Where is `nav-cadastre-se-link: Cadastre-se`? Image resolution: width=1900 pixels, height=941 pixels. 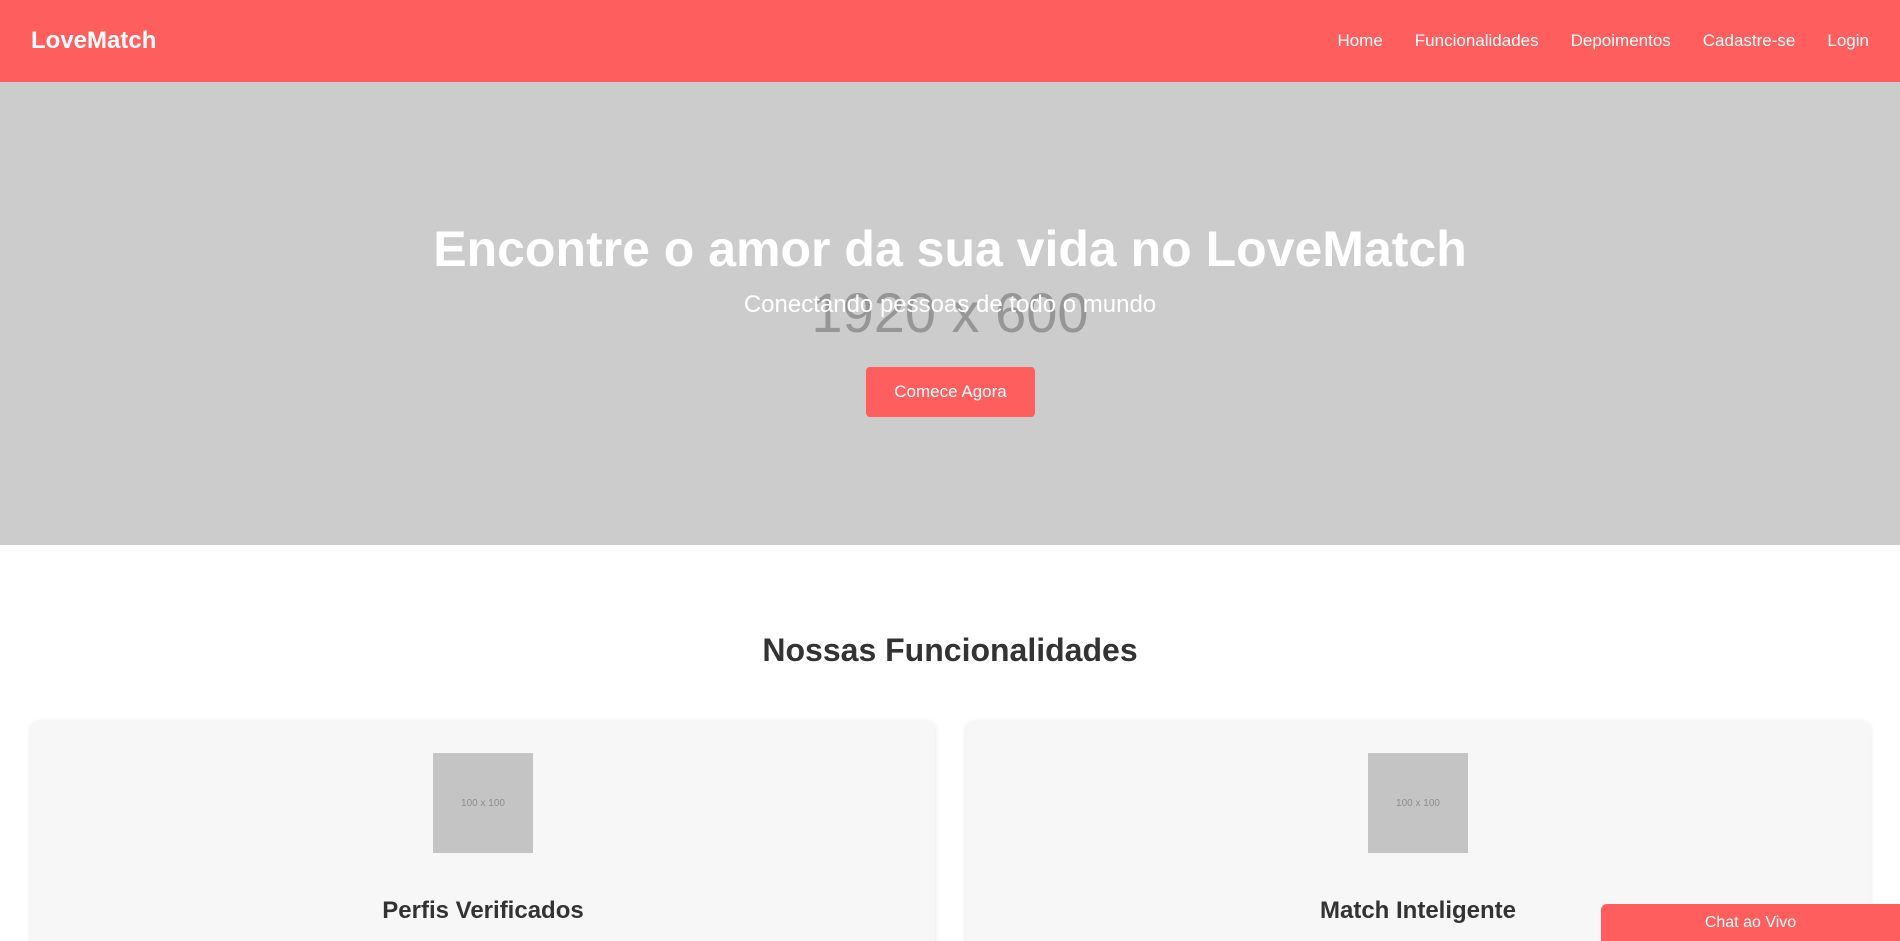
nav-cadastre-se-link: Cadastre-se is located at coordinates (1749, 41).